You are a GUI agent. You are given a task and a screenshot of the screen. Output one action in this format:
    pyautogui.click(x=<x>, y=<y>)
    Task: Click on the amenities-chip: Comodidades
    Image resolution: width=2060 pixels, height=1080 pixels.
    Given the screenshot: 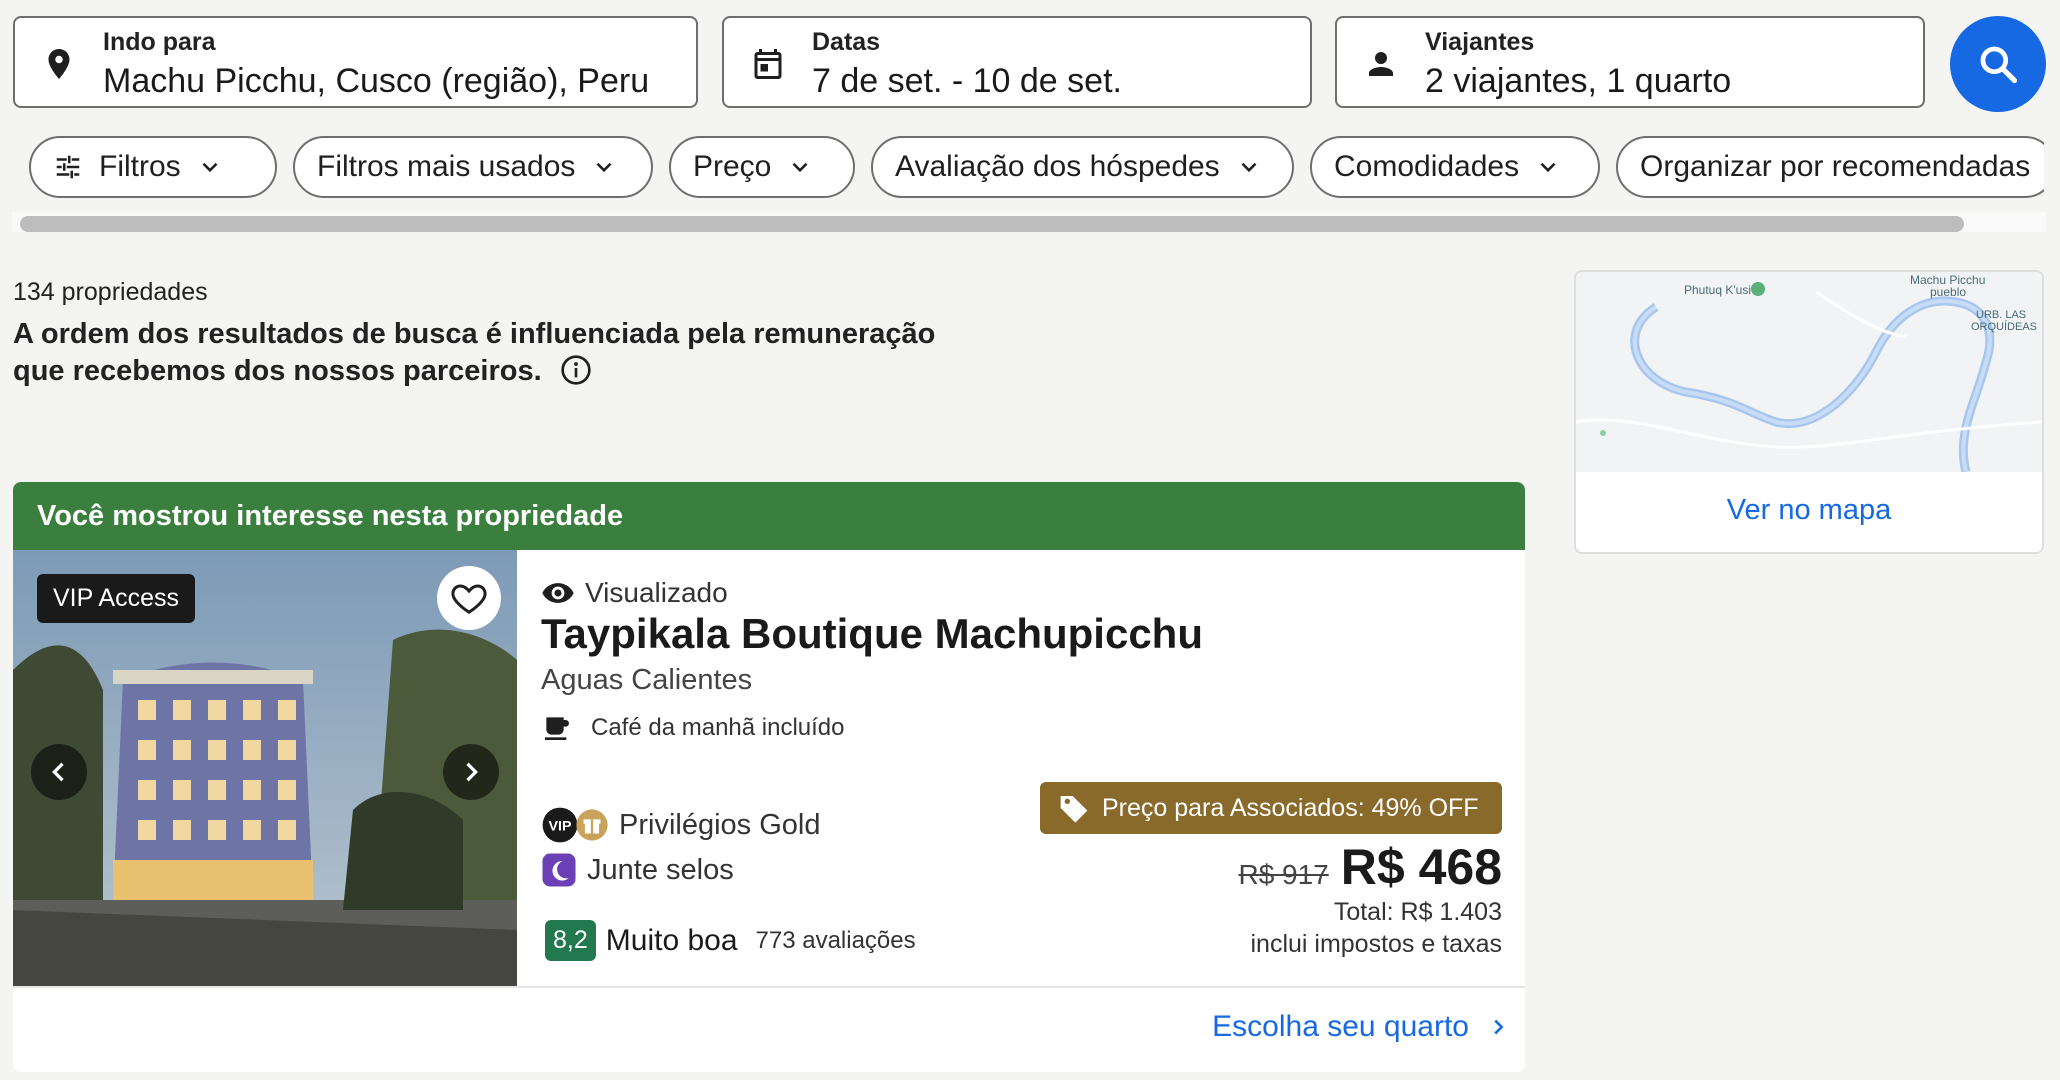 What is the action you would take?
    pyautogui.click(x=1455, y=167)
    